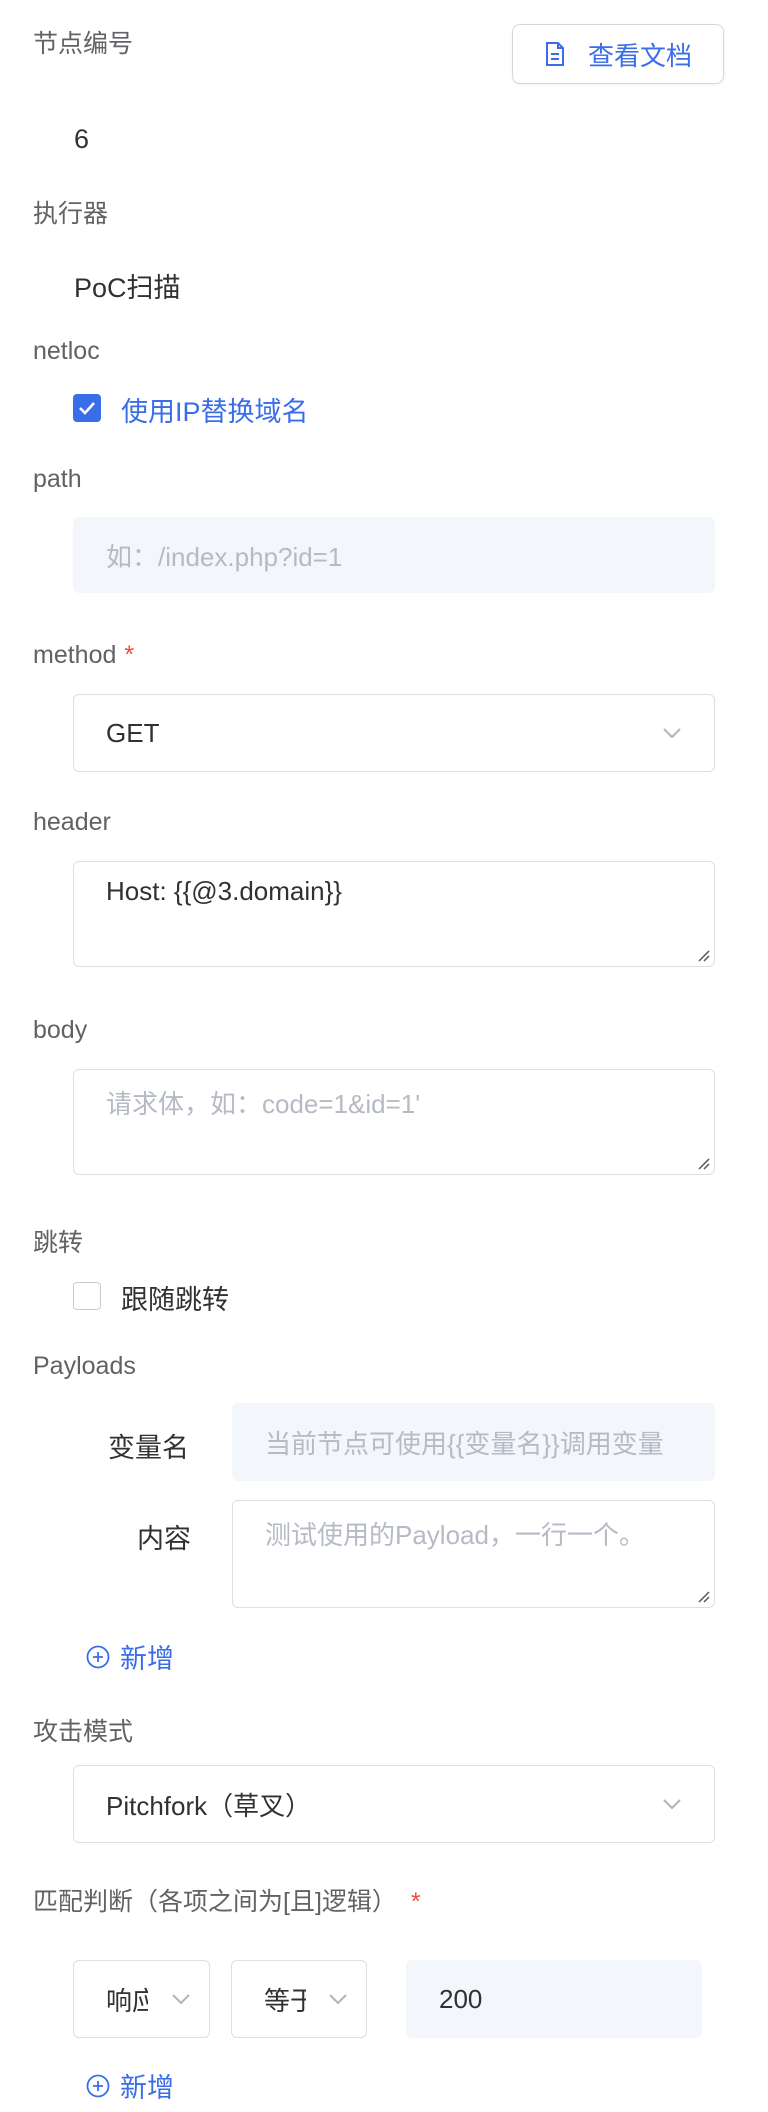 The image size is (768, 2112). What do you see at coordinates (147, 2088) in the screenshot?
I see `add-match-label: 新增` at bounding box center [147, 2088].